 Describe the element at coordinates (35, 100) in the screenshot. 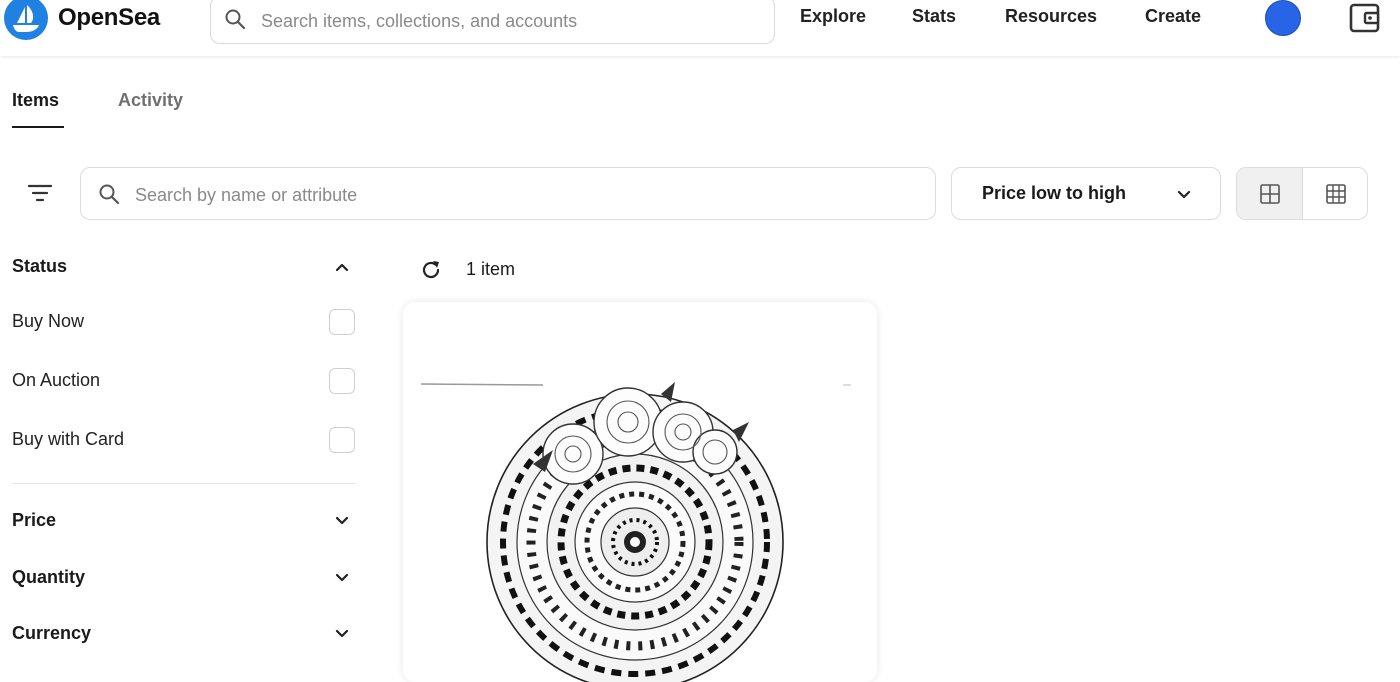

I see `tab-items: Items` at that location.